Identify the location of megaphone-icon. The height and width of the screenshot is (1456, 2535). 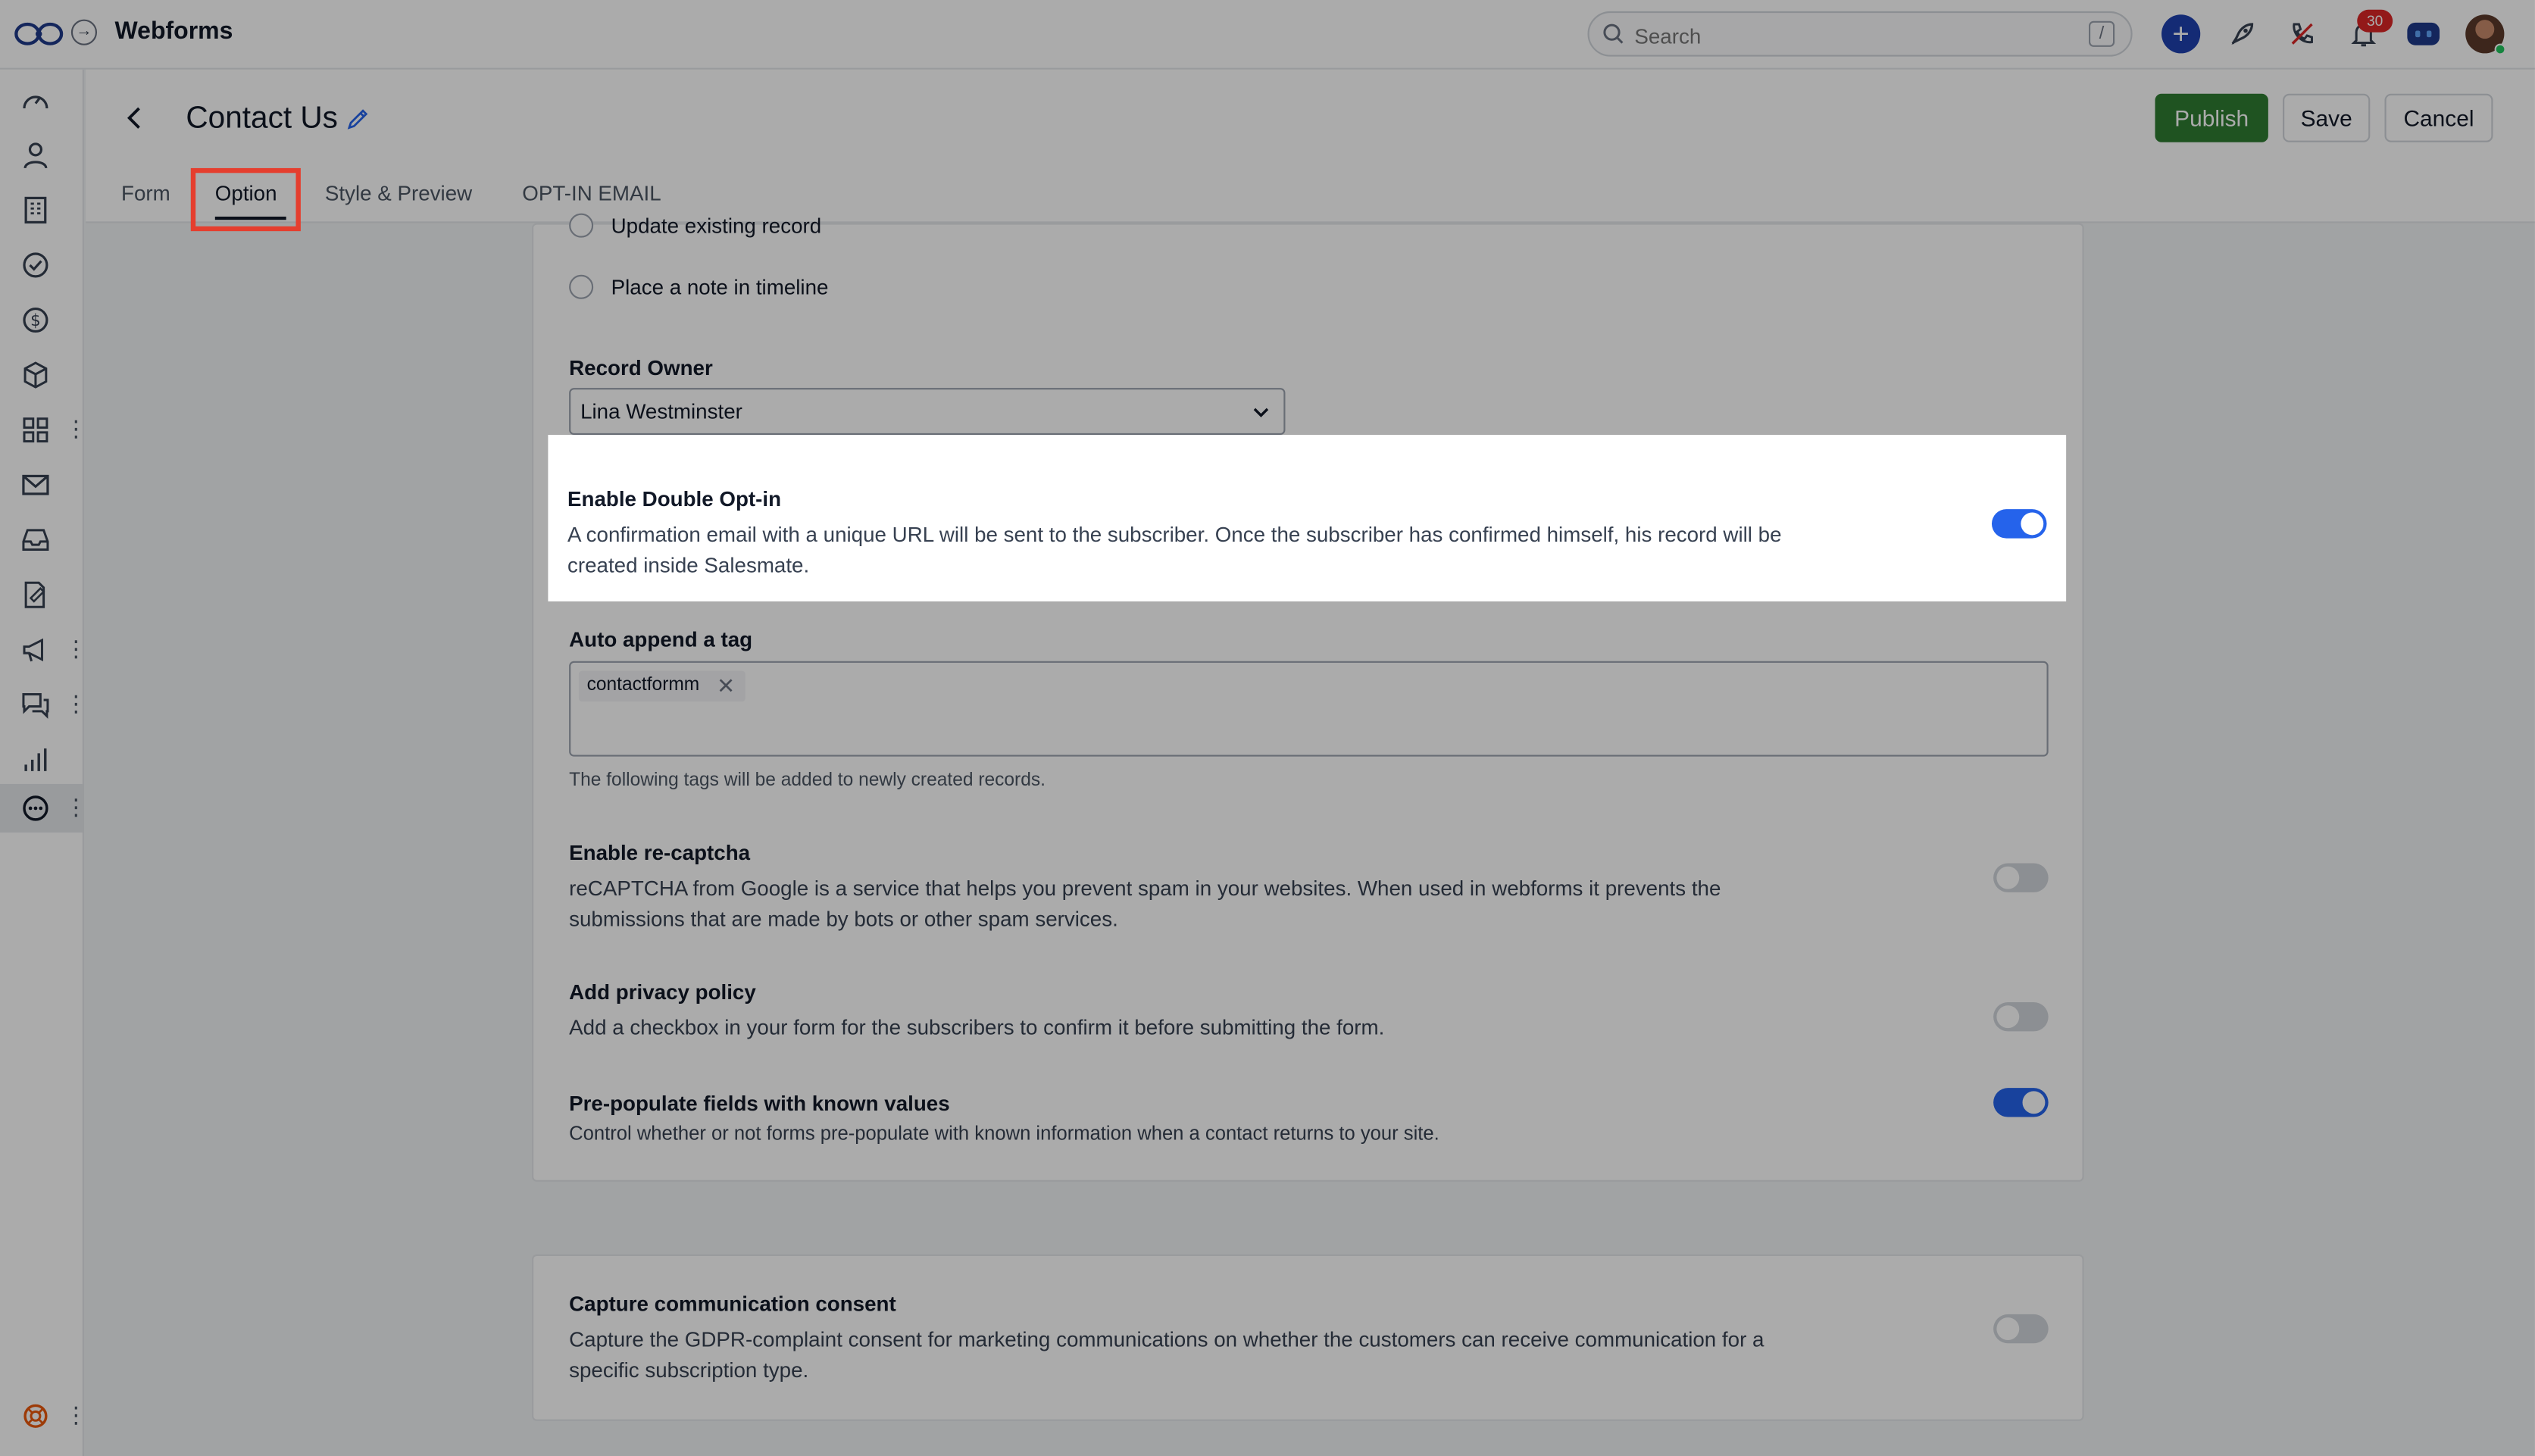
(33, 650).